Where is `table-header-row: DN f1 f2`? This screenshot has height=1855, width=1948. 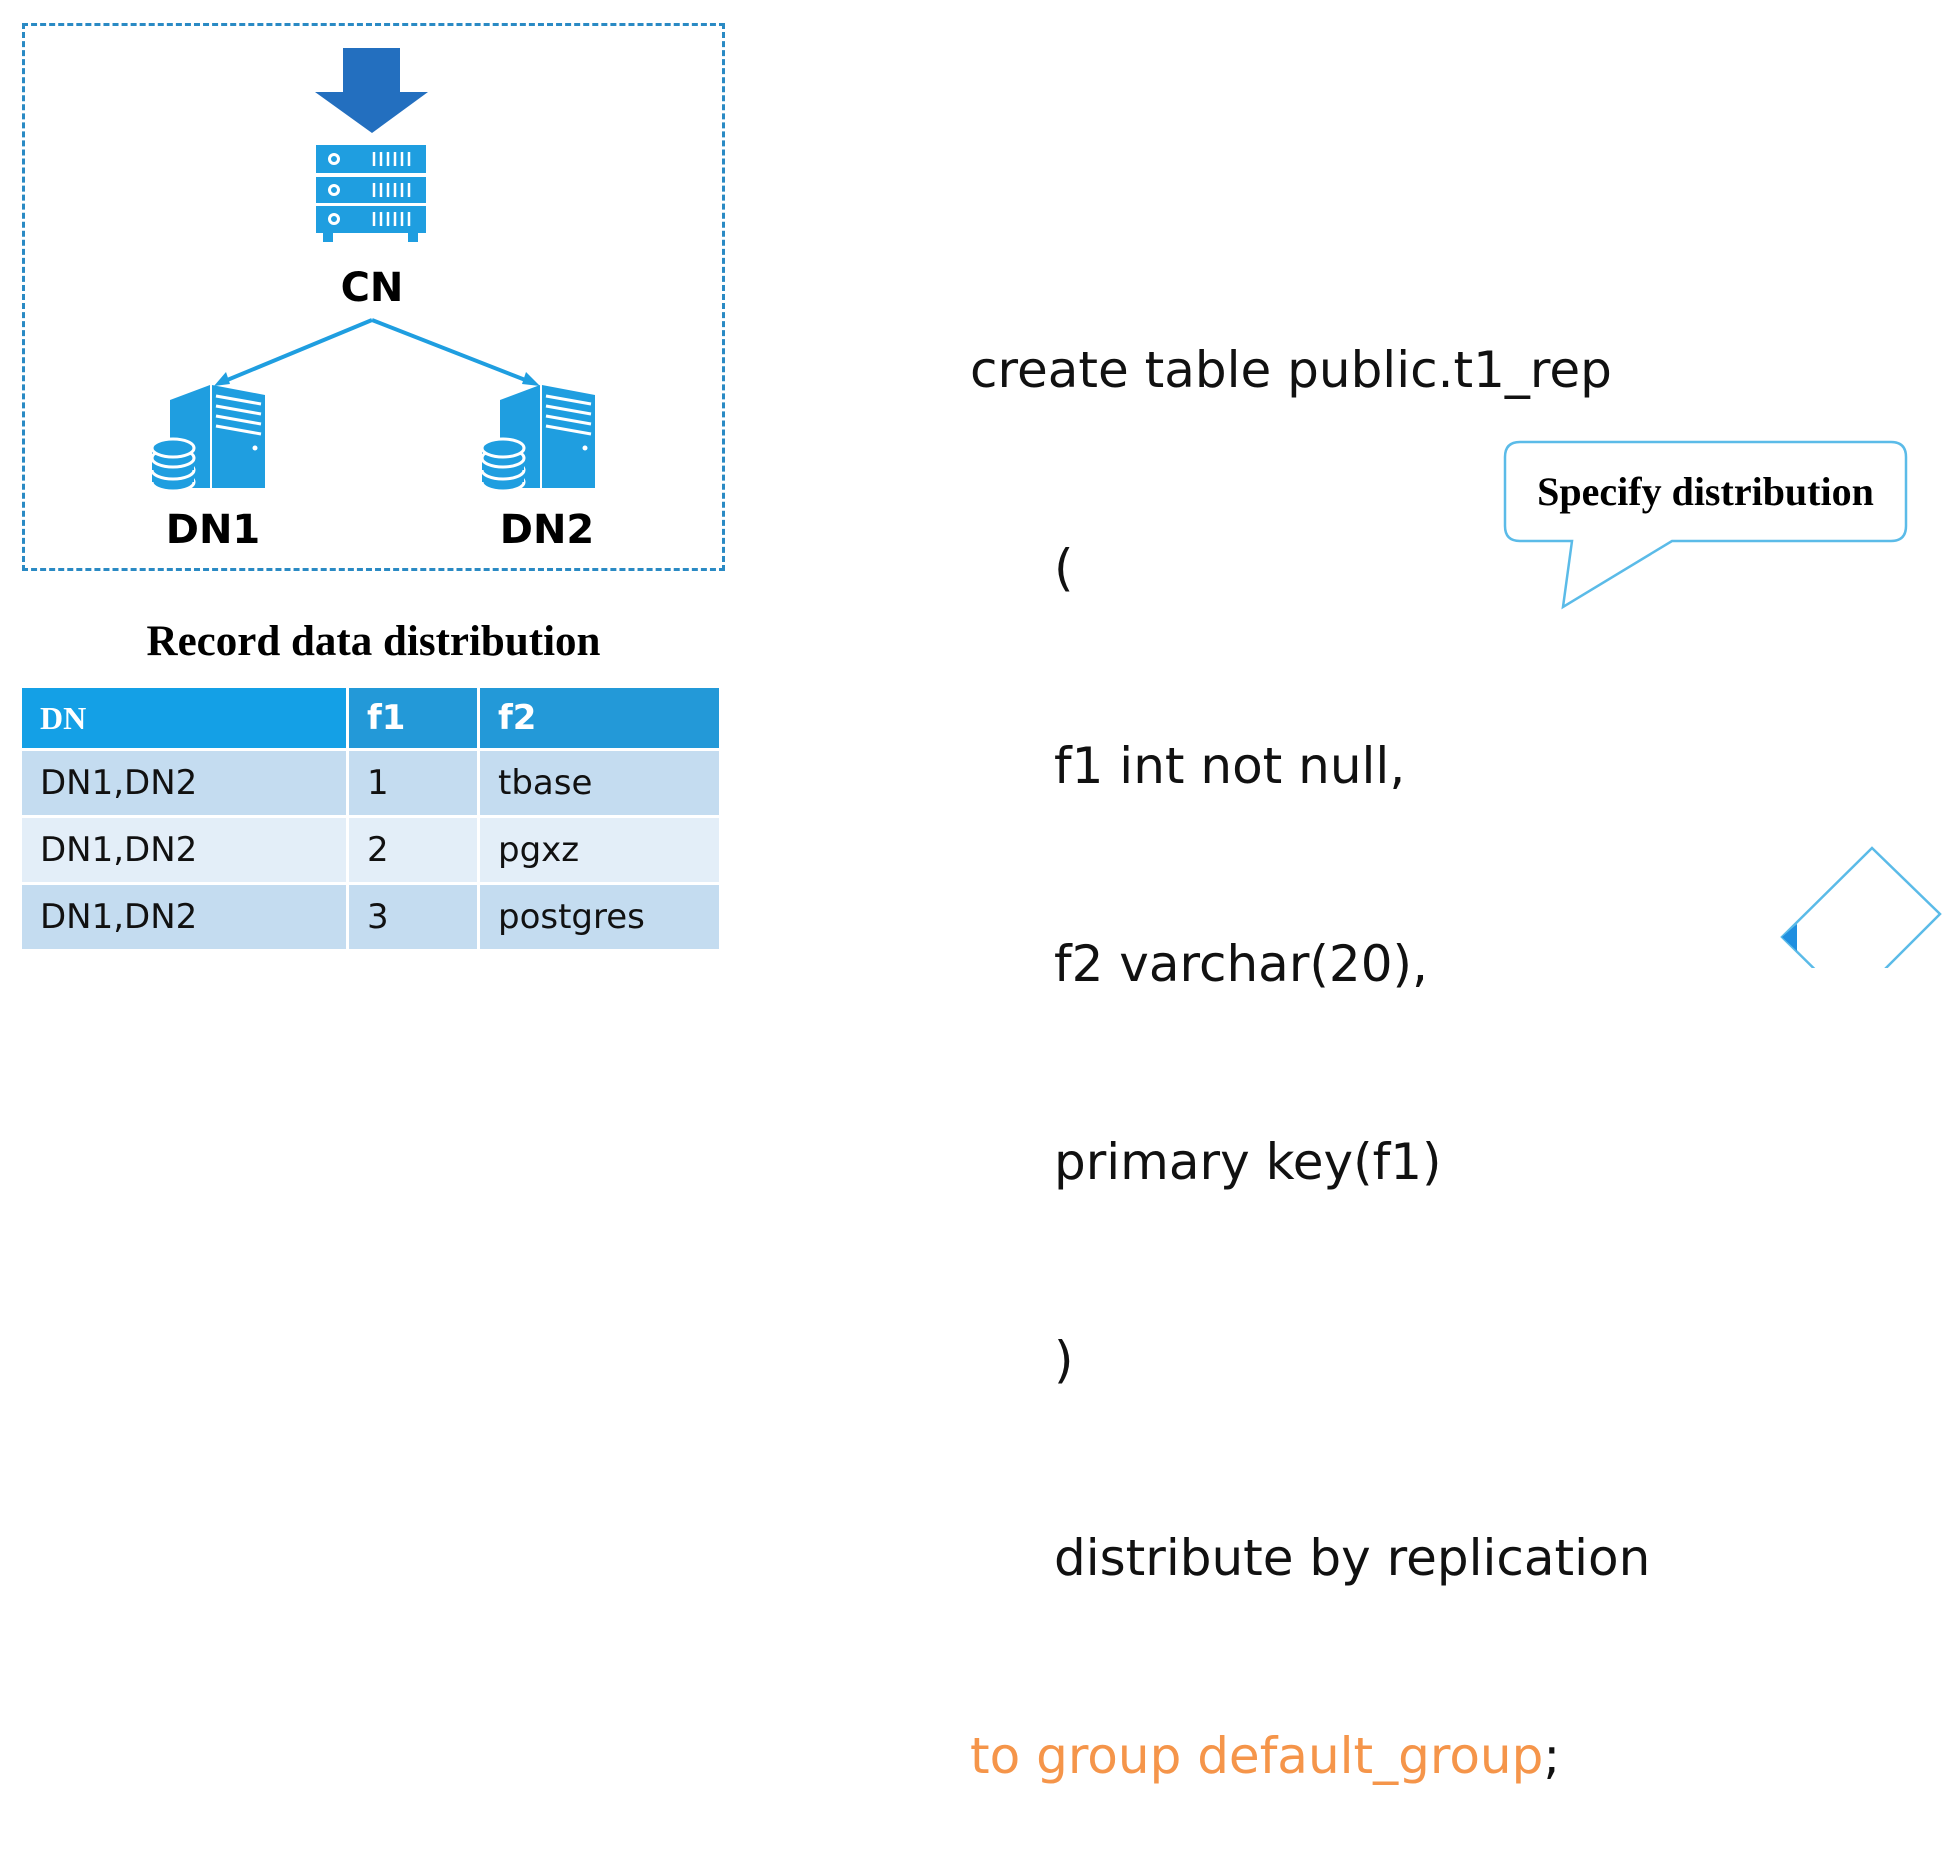 table-header-row: DN f1 f2 is located at coordinates (370, 718).